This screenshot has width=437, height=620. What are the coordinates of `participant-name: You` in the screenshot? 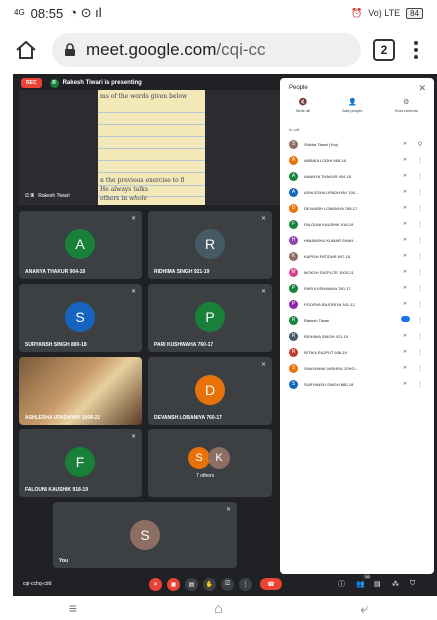 It's located at (64, 561).